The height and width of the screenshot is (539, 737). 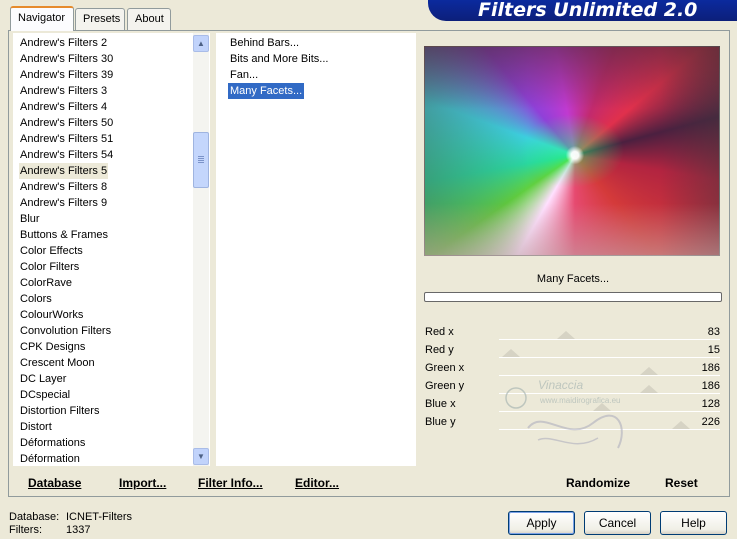 What do you see at coordinates (440, 422) in the screenshot?
I see `param-name: Blue y` at bounding box center [440, 422].